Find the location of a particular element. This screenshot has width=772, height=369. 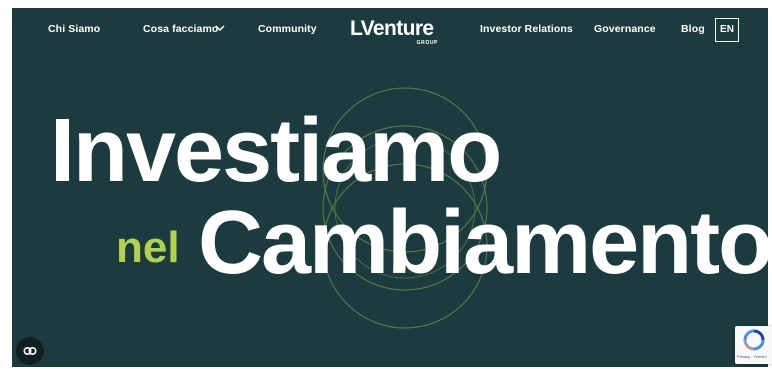

cookie-settings-button is located at coordinates (30, 351).